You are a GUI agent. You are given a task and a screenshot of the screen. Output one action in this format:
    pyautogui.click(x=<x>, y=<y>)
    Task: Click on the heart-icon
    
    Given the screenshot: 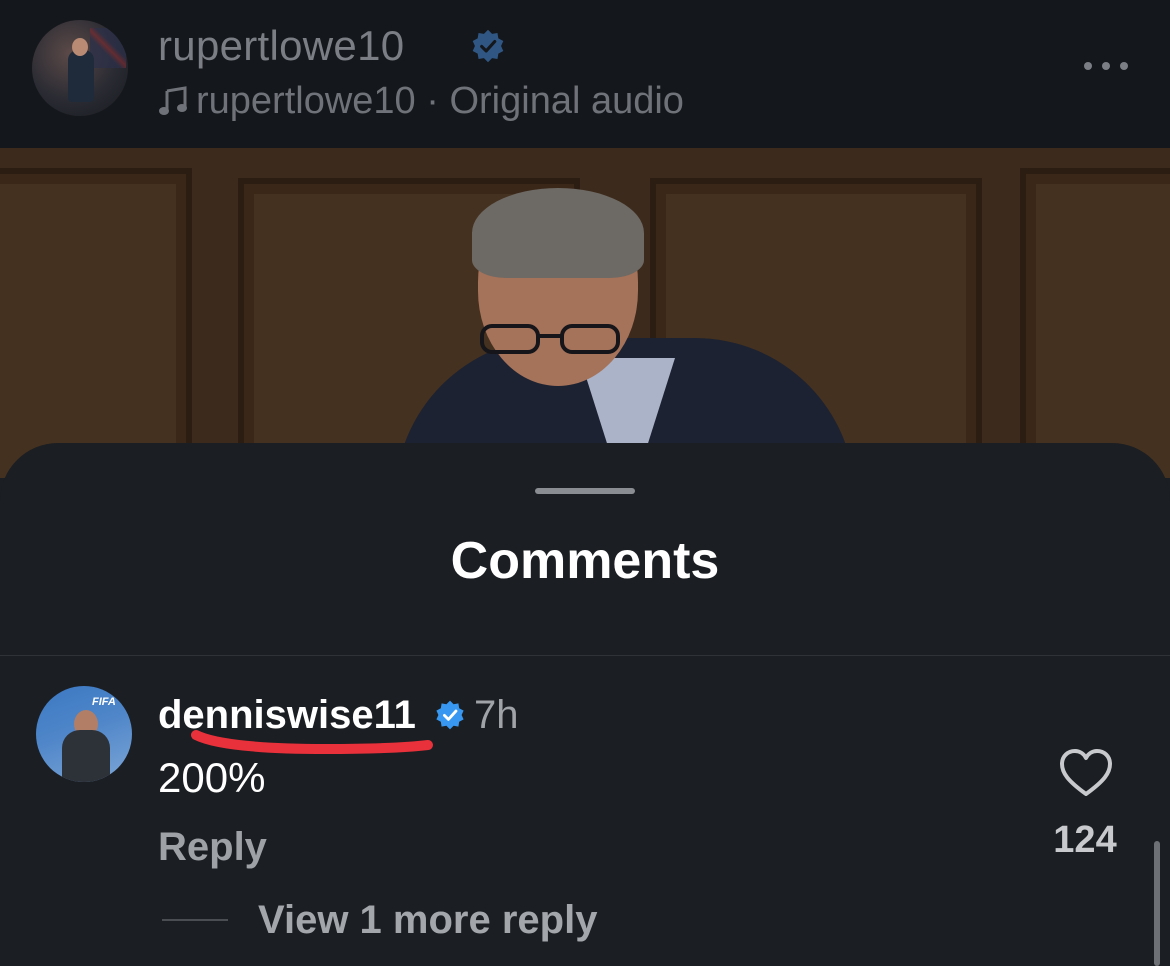 What is the action you would take?
    pyautogui.click(x=1086, y=773)
    